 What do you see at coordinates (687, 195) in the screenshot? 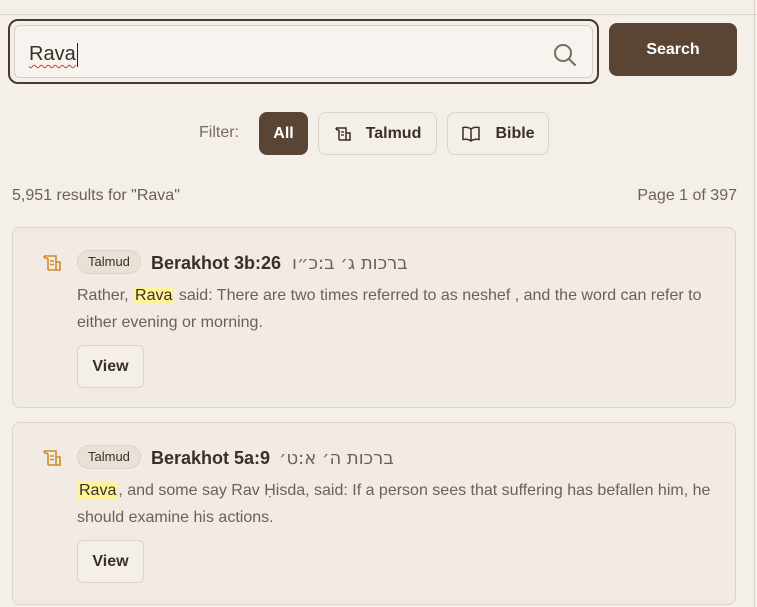
I see `page-indicator: Page 1 of 397` at bounding box center [687, 195].